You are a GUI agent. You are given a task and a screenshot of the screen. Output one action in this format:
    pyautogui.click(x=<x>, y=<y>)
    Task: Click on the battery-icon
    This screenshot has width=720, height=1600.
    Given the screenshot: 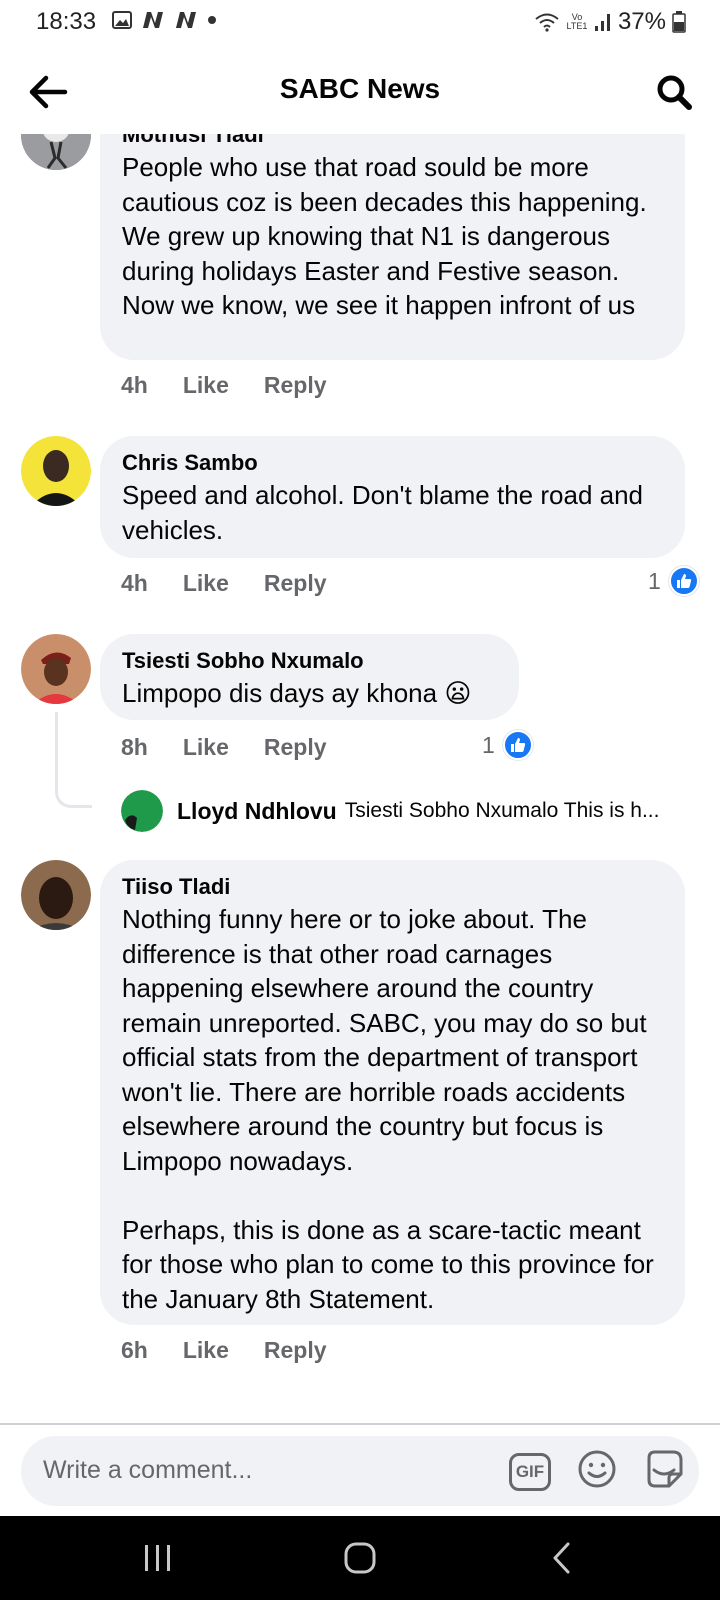 What is the action you would take?
    pyautogui.click(x=679, y=22)
    